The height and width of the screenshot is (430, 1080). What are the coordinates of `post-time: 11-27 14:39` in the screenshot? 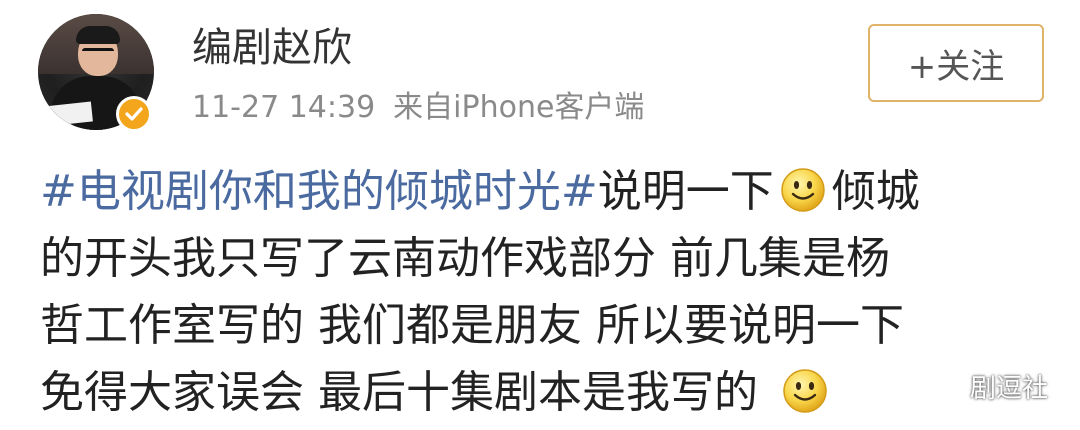 It's located at (284, 107).